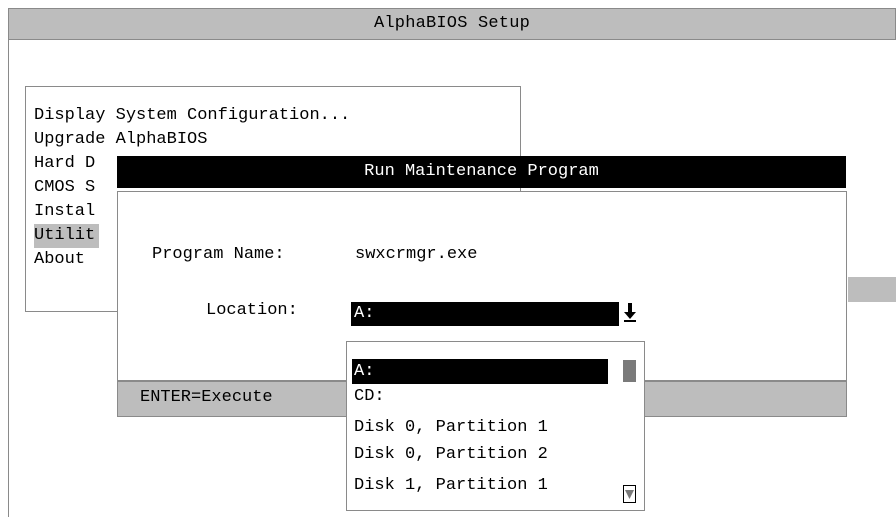 The image size is (896, 517). I want to click on menu-item-cmos-setup: CMOS S, so click(66, 188).